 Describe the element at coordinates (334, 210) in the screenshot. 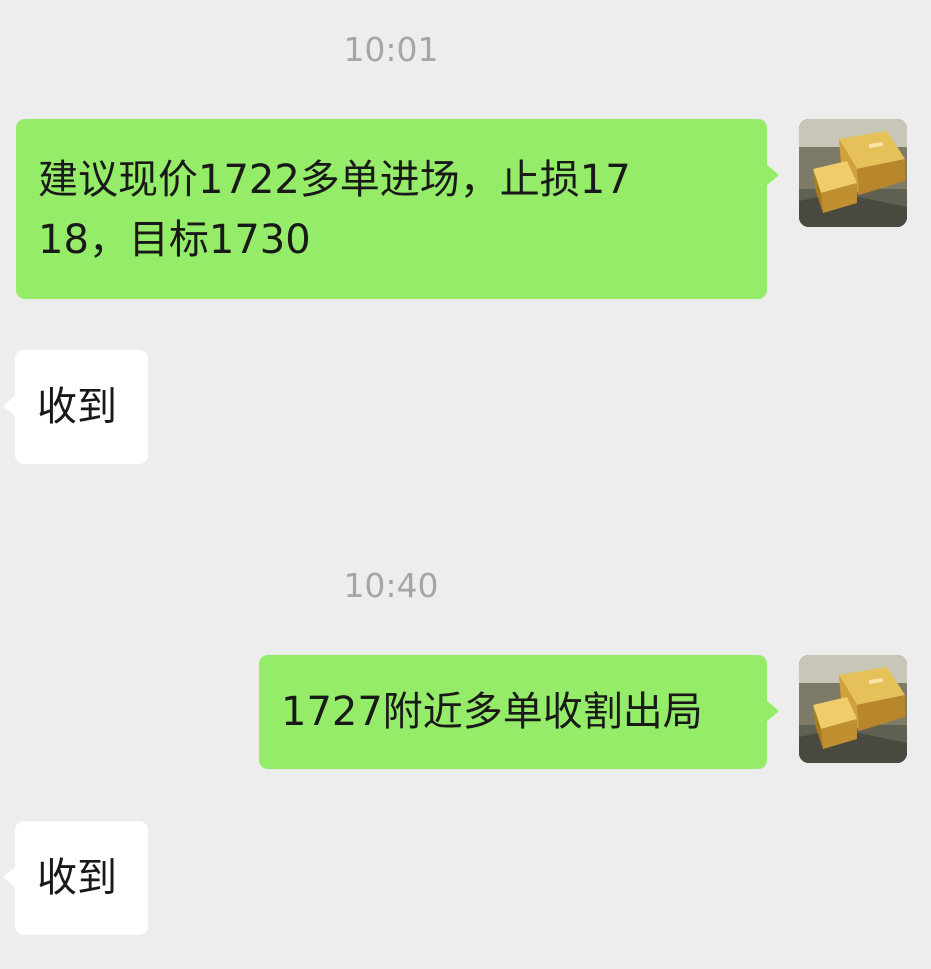

I see `message-text: 建议现价1722多单进场，止损1718，目标1730` at that location.